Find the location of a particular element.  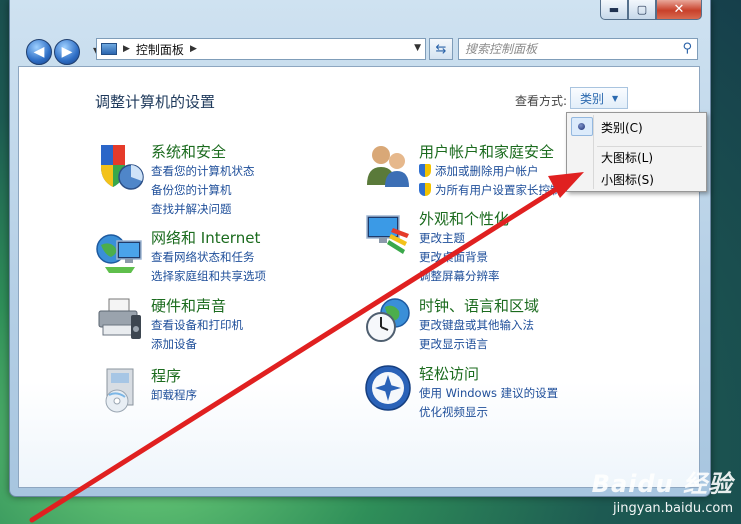

back-arrow-icon: ◀ is located at coordinates (39, 52).